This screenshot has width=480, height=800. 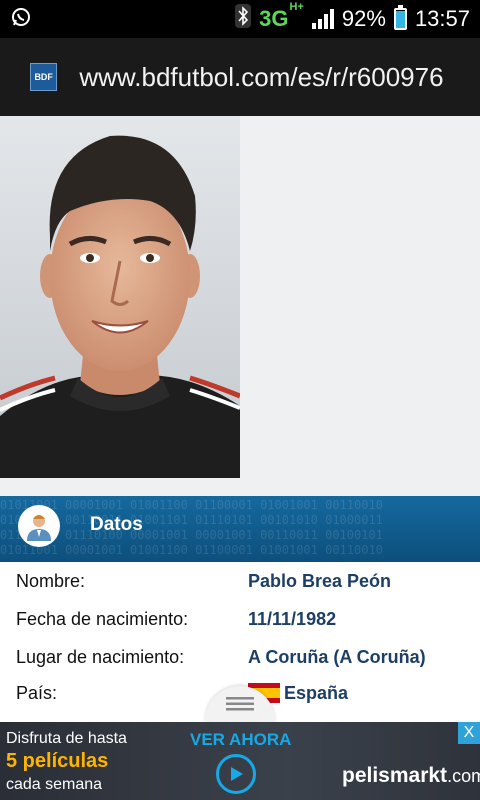 I want to click on user-avatar-icon, so click(x=39, y=526).